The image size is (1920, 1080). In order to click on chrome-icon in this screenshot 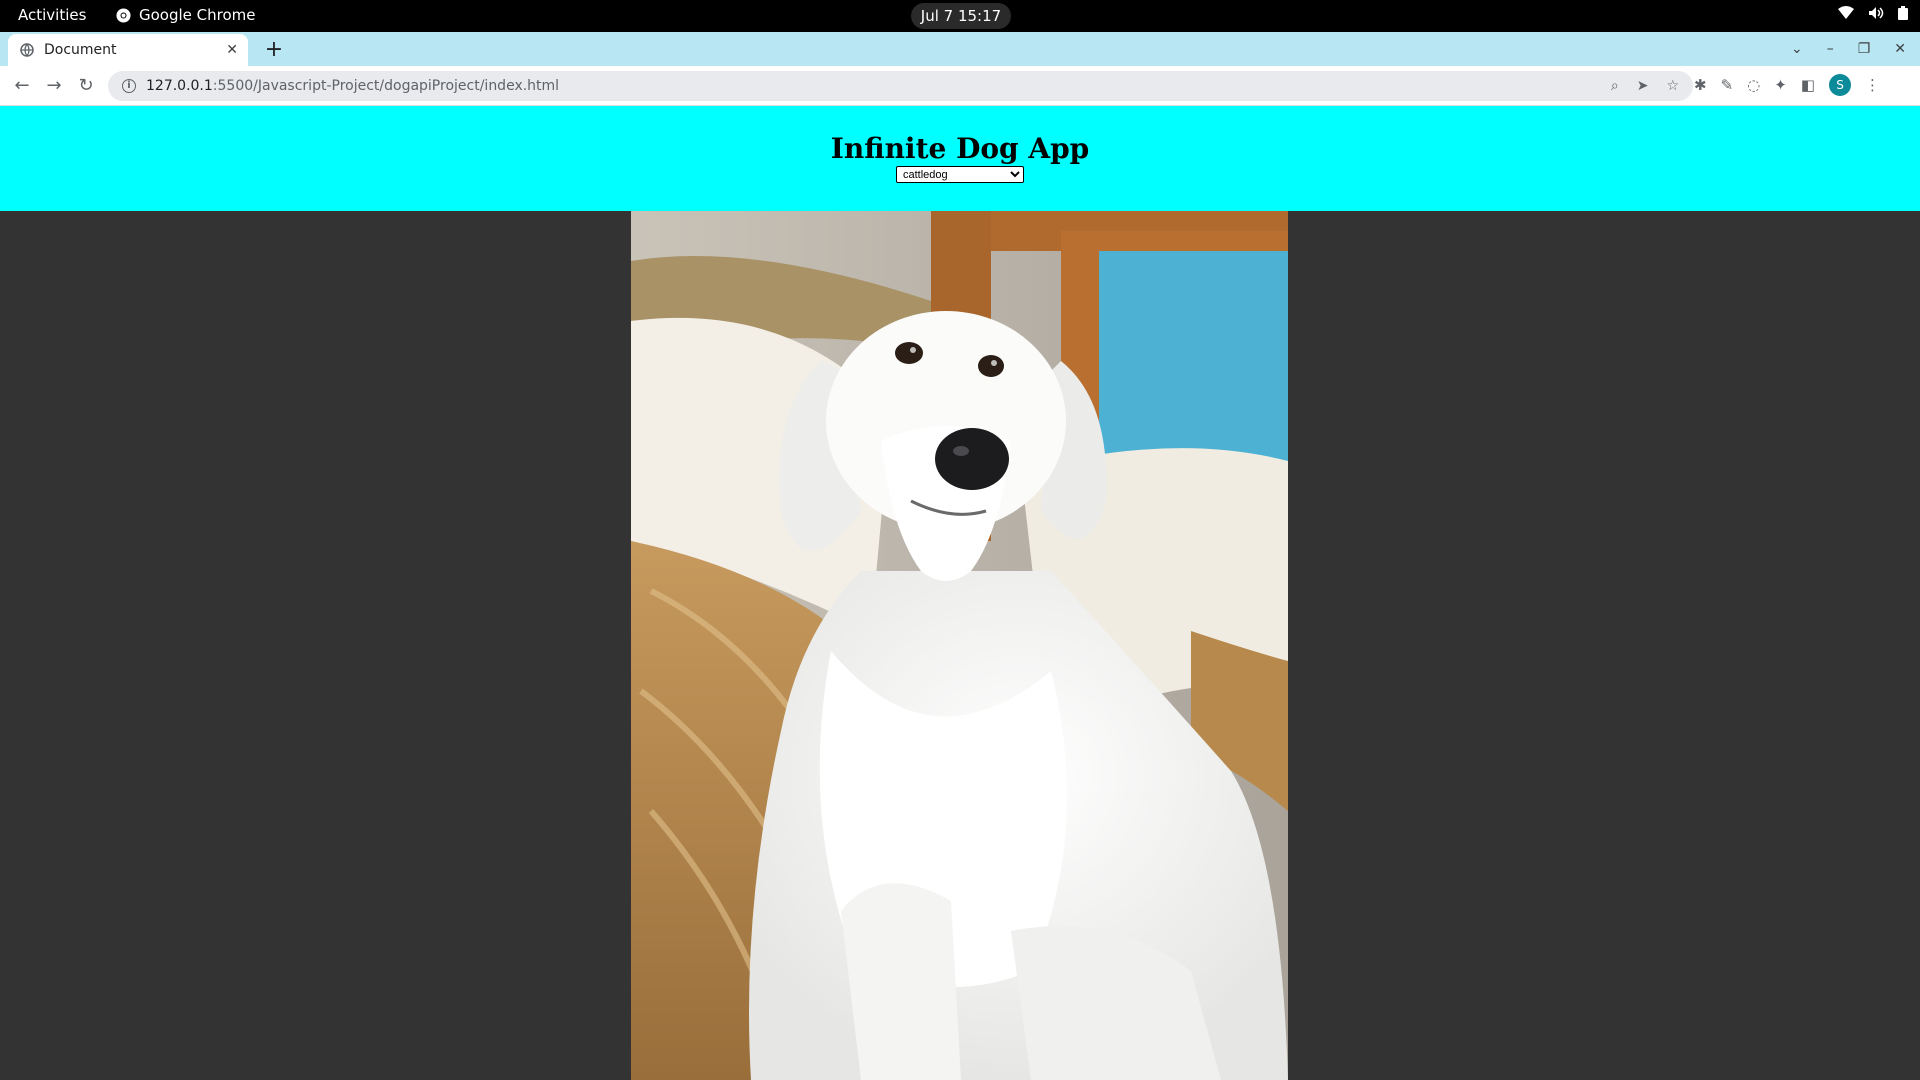, I will do `click(123, 15)`.